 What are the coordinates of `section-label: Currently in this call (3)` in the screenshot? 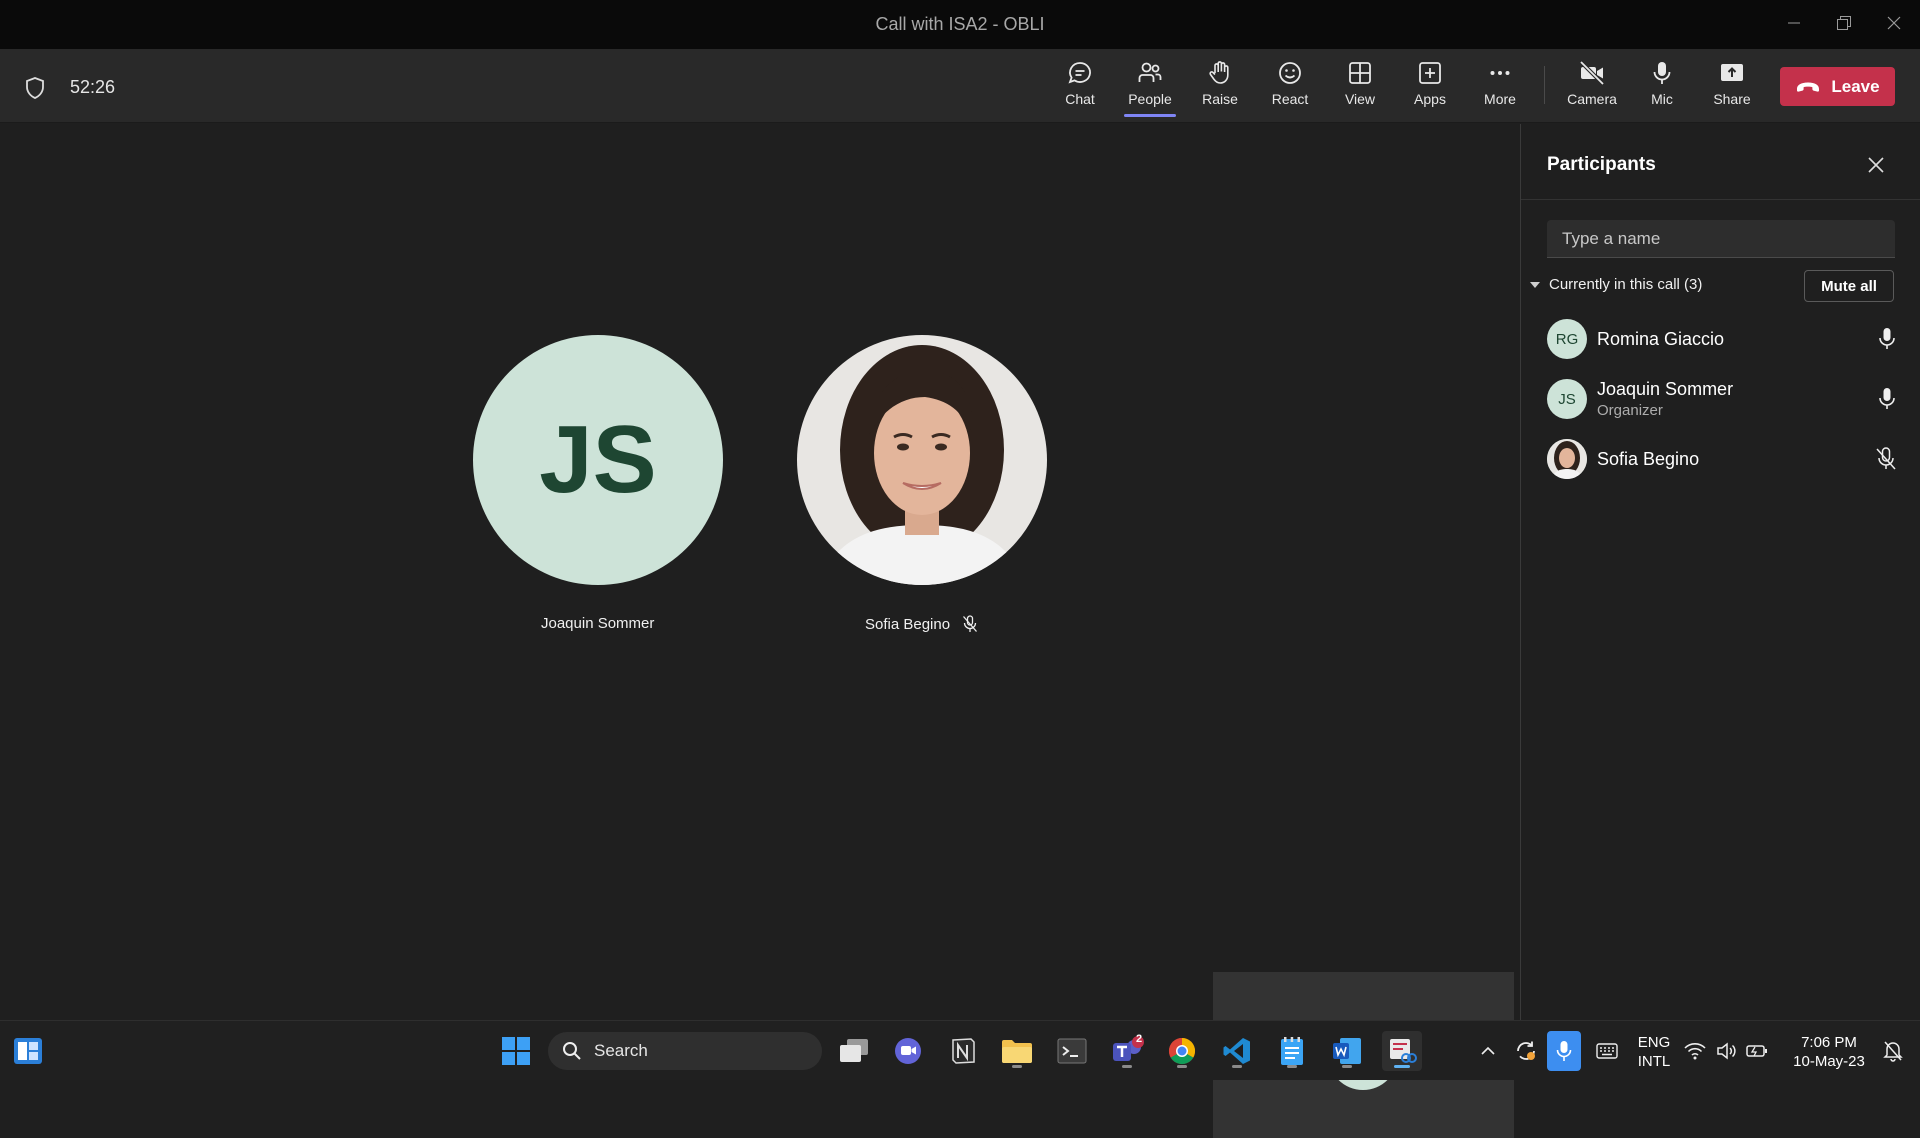 It's located at (1626, 284).